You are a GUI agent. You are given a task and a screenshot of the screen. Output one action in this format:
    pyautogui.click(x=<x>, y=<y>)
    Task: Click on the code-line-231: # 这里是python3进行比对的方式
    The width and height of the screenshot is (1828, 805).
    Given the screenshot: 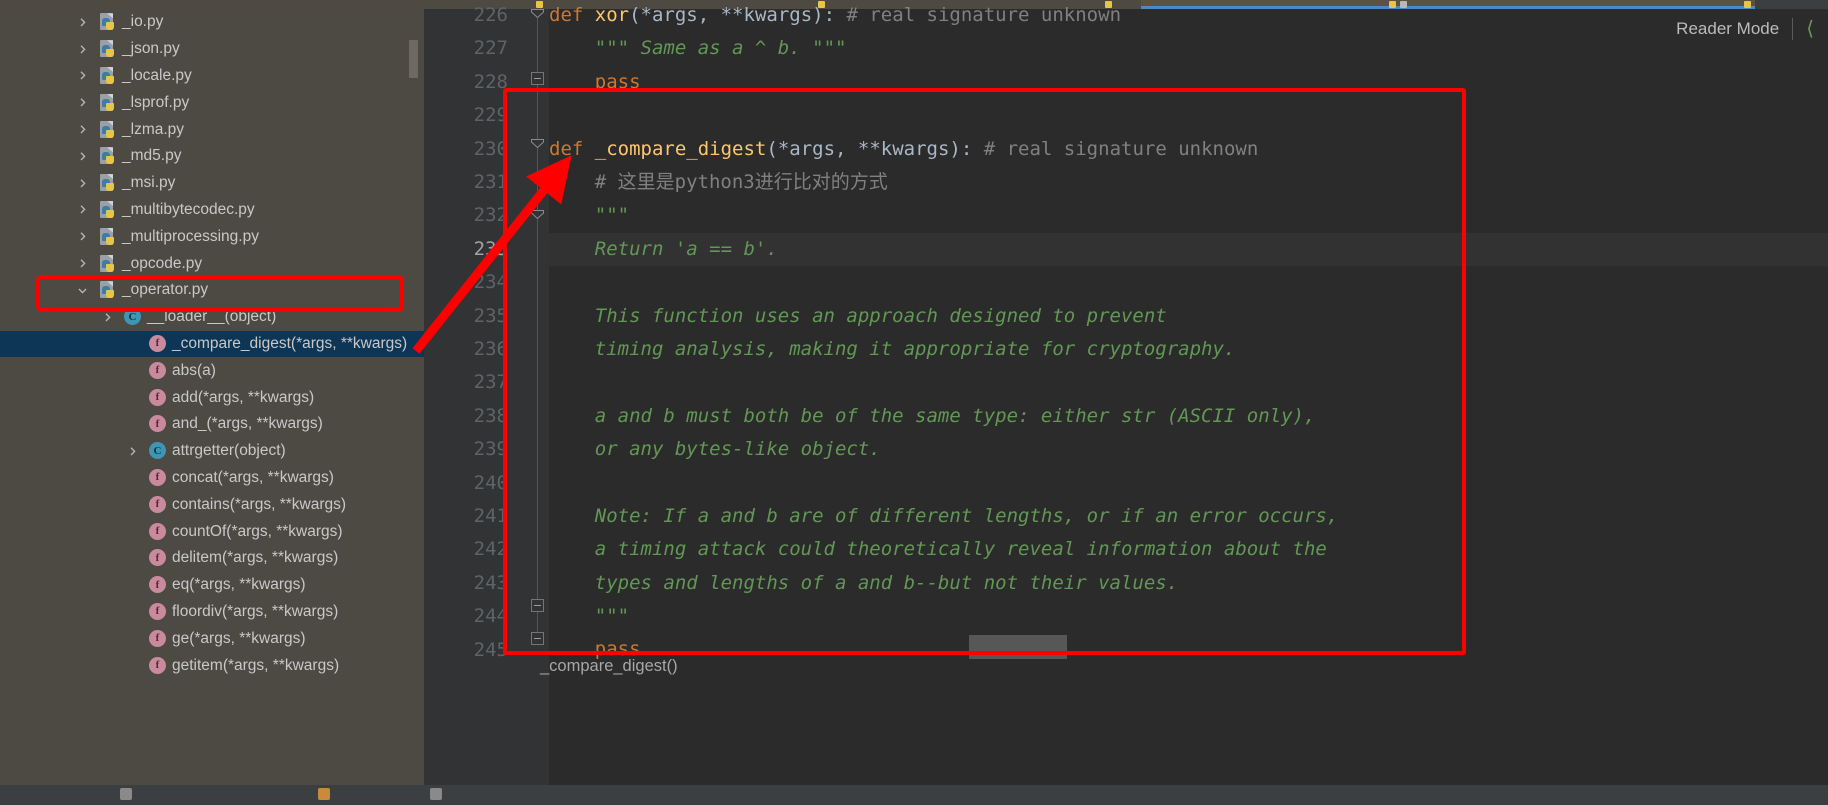 What is the action you would take?
    pyautogui.click(x=1188, y=182)
    